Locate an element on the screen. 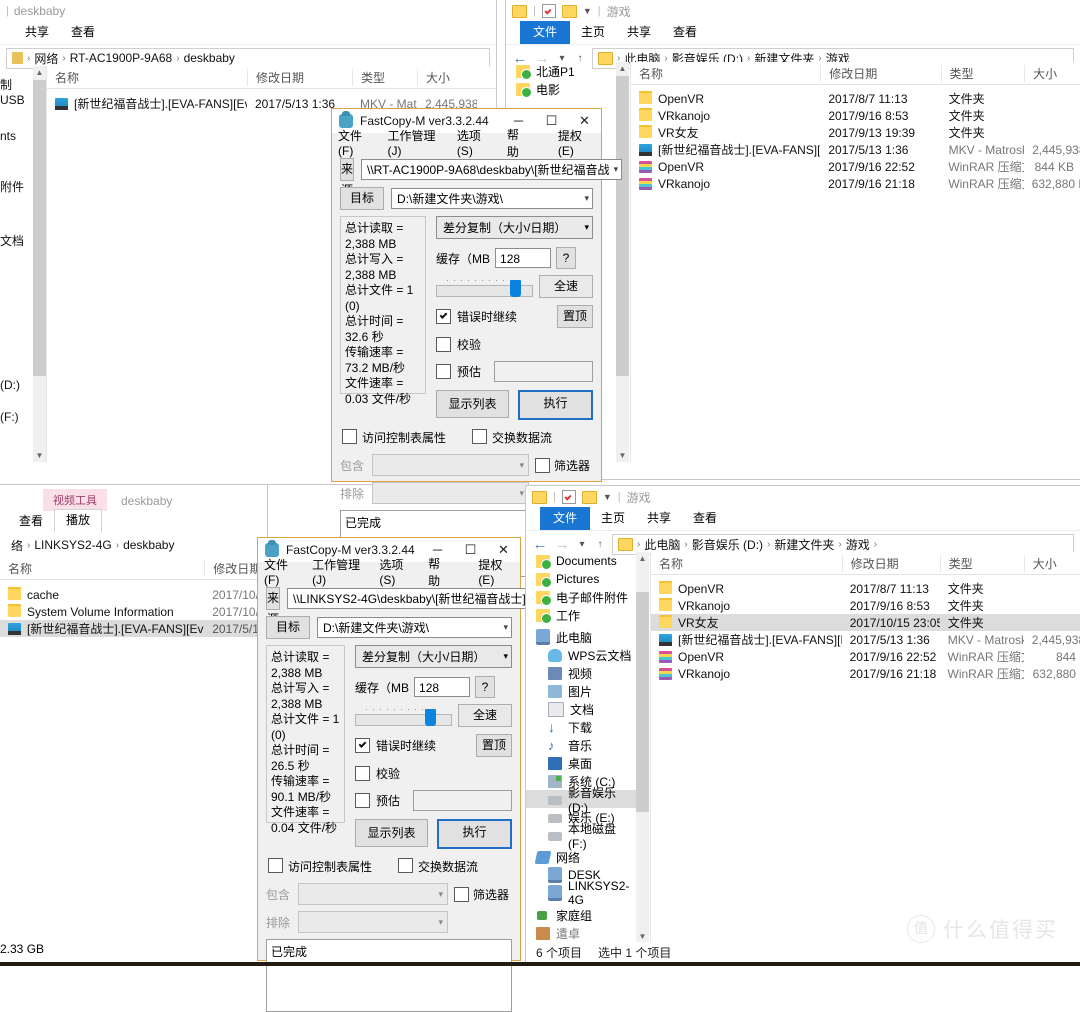 This screenshot has width=1080, height=1012. acl-checkbox is located at coordinates (349, 436).